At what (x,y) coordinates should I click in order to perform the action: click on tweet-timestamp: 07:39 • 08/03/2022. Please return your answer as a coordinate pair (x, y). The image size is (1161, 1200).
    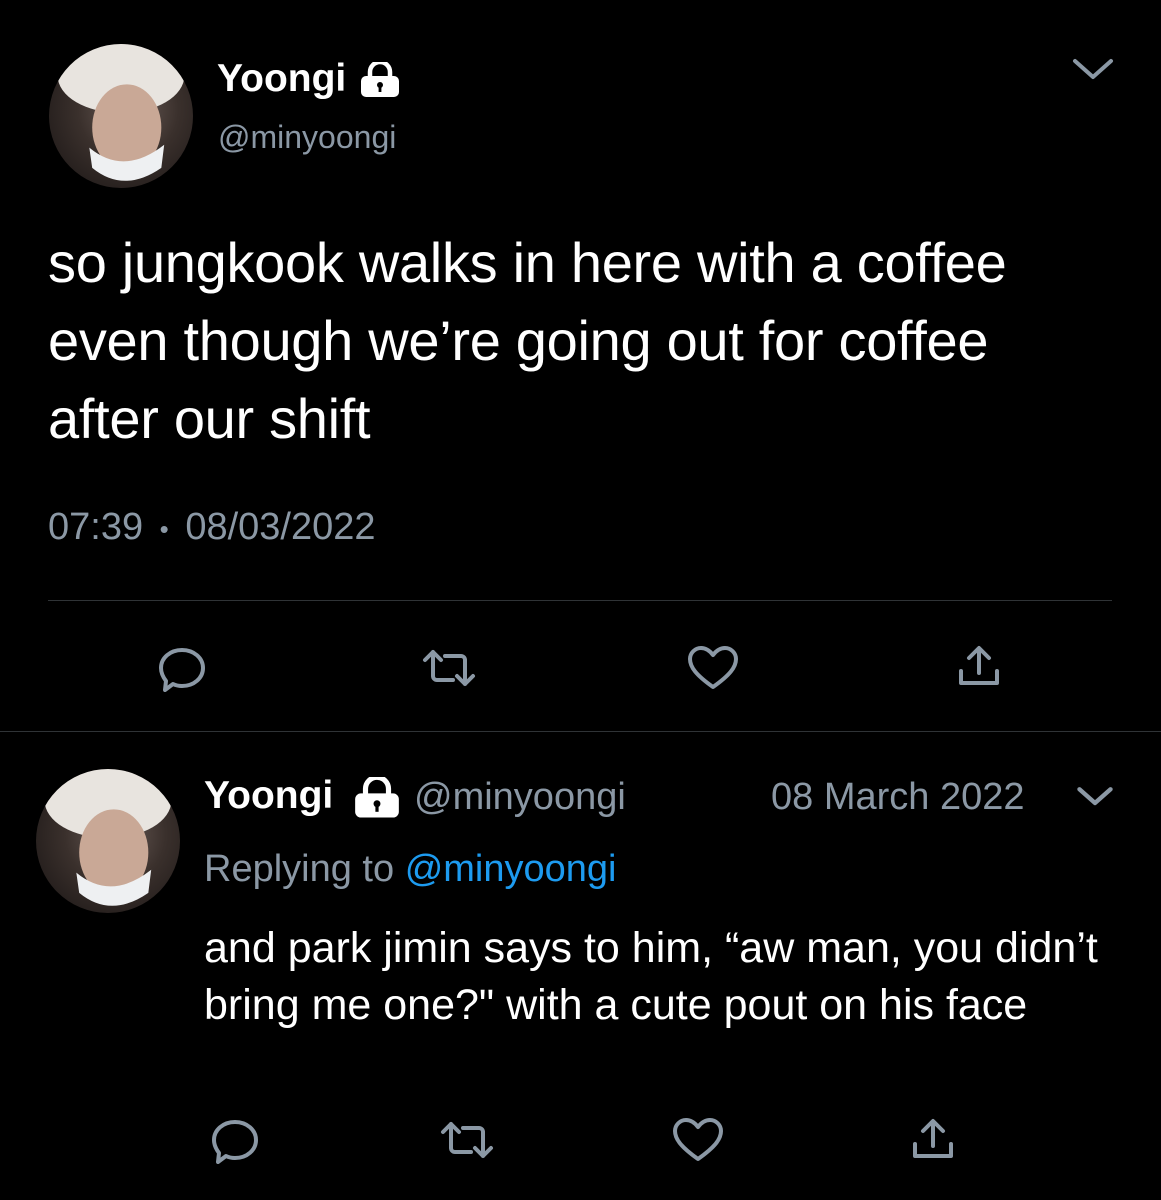
    Looking at the image, I should click on (212, 528).